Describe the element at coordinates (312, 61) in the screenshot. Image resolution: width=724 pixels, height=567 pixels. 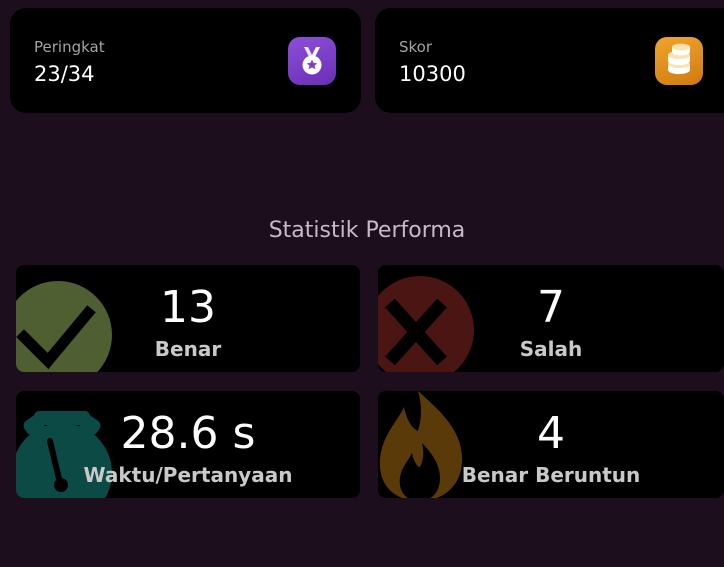
I see `medal-icon` at that location.